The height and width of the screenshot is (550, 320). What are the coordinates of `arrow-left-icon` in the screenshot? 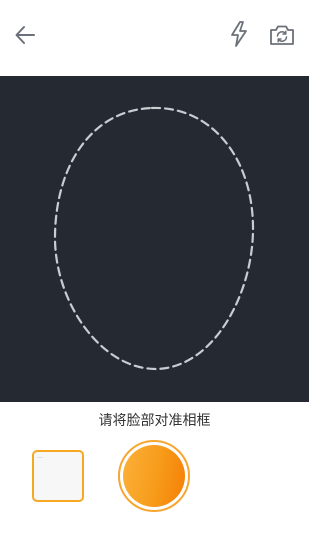 It's located at (25, 35).